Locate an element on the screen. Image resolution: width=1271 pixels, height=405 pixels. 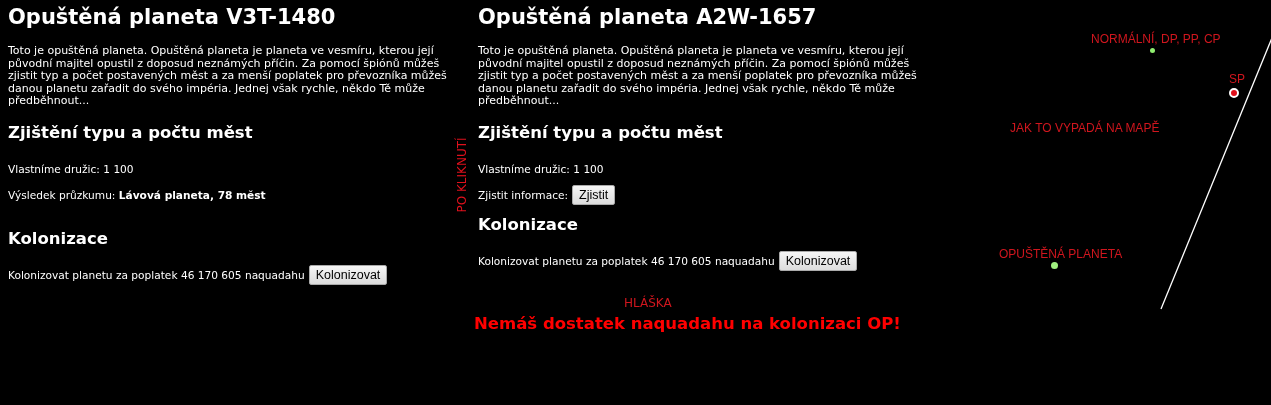
marker-label: NORMÁLNÍ, DP, PP, CP is located at coordinates (1156, 39).